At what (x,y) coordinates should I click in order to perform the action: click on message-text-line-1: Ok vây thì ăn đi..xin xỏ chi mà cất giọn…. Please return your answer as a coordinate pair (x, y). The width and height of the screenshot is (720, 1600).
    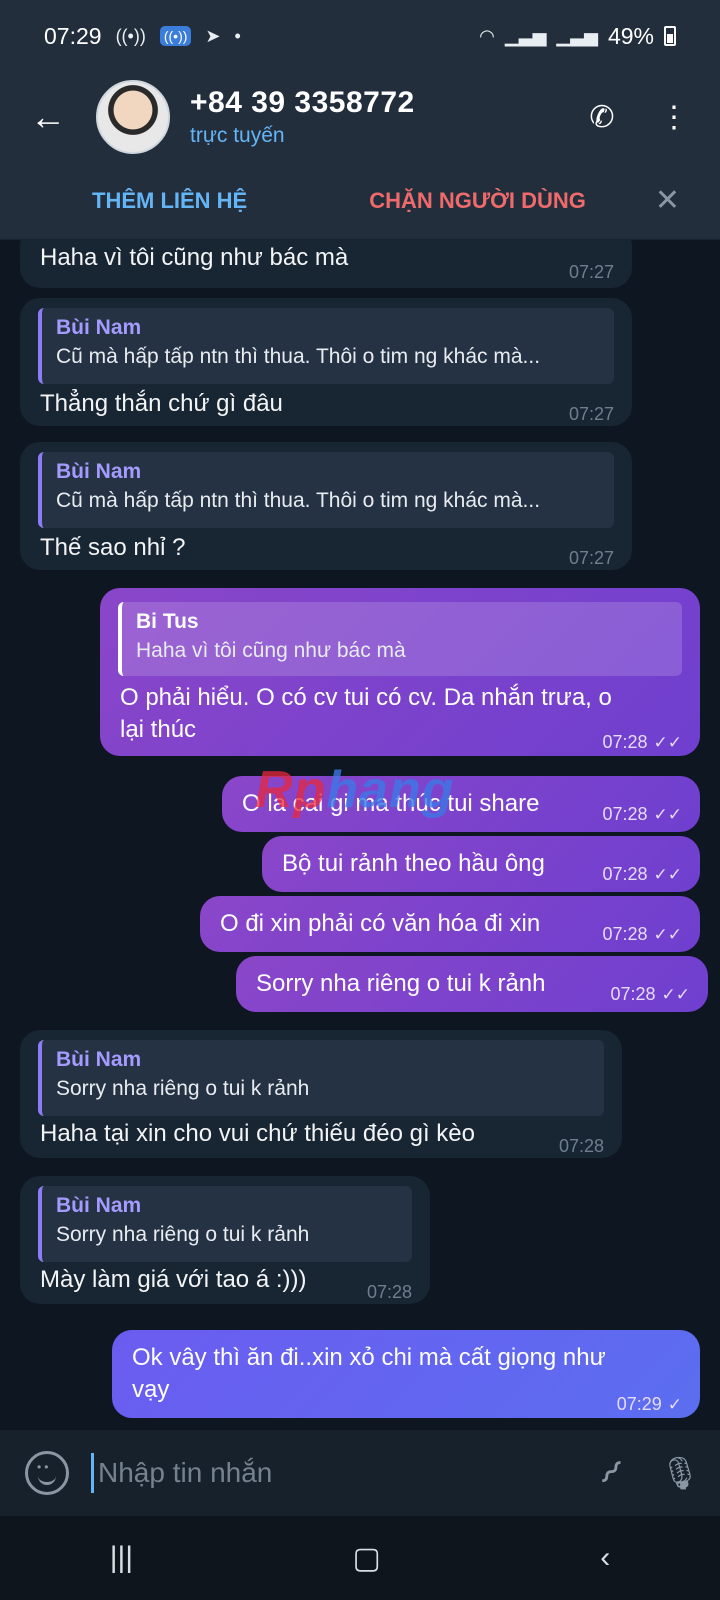
    Looking at the image, I should click on (369, 1357).